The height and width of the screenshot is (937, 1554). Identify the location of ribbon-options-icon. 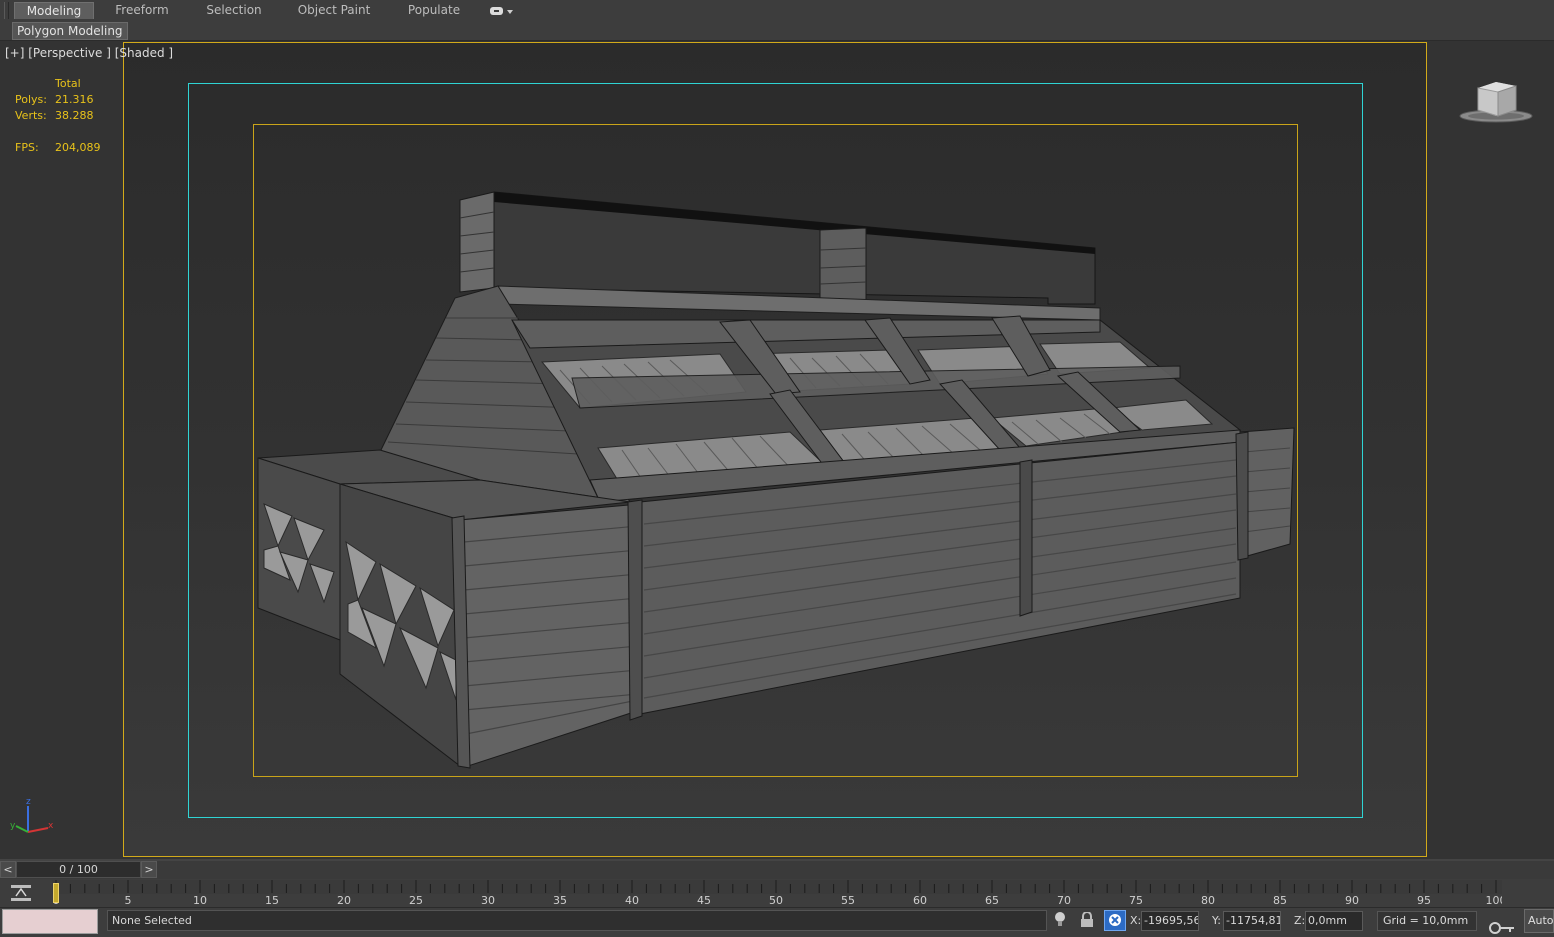
(502, 10).